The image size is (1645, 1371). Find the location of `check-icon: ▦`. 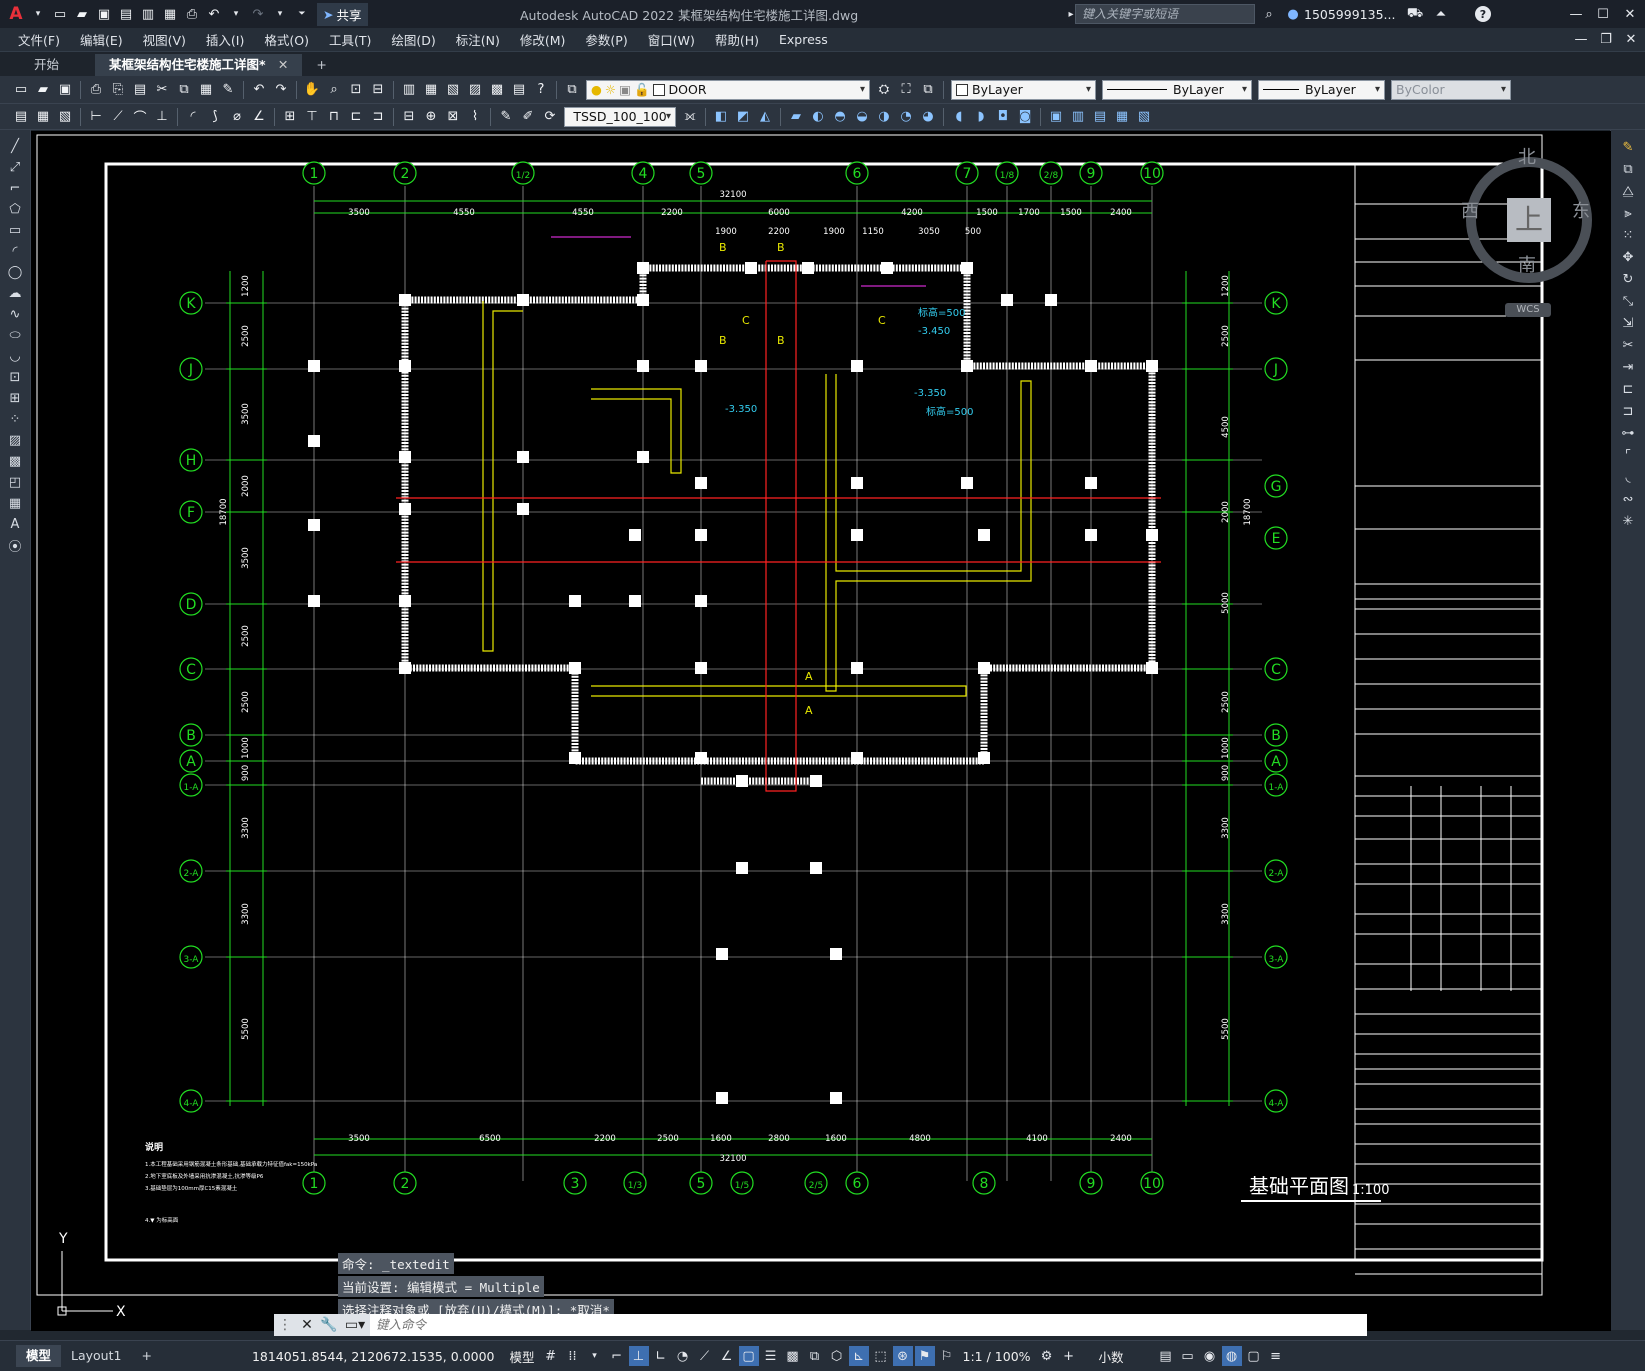

check-icon: ▦ is located at coordinates (1122, 117).